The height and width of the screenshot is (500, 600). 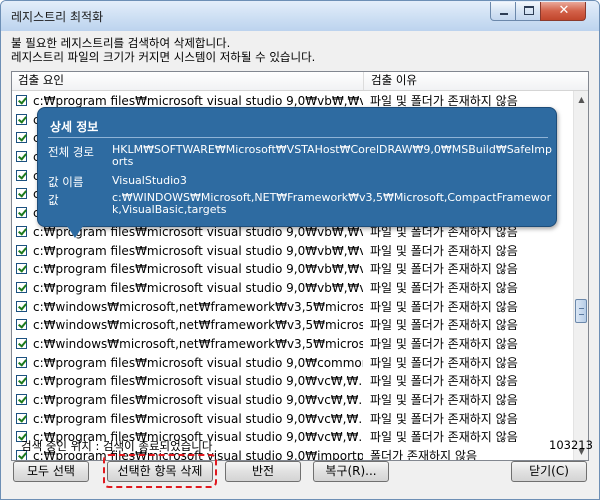 I want to click on minimize-button, so click(x=503, y=11).